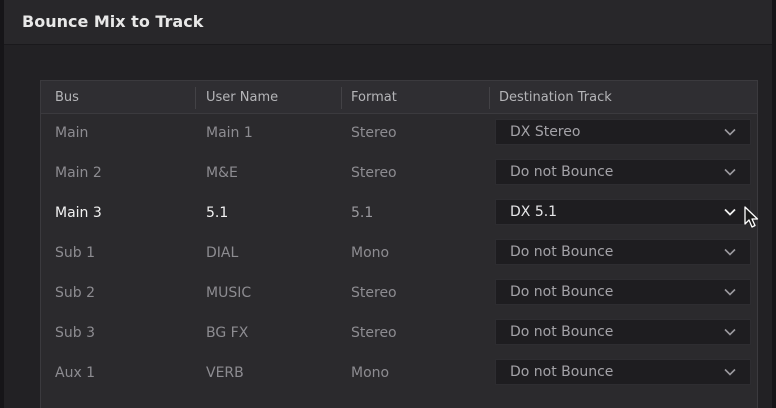 The height and width of the screenshot is (408, 776). What do you see at coordinates (229, 293) in the screenshot?
I see `user-name-cell: MUSIC` at bounding box center [229, 293].